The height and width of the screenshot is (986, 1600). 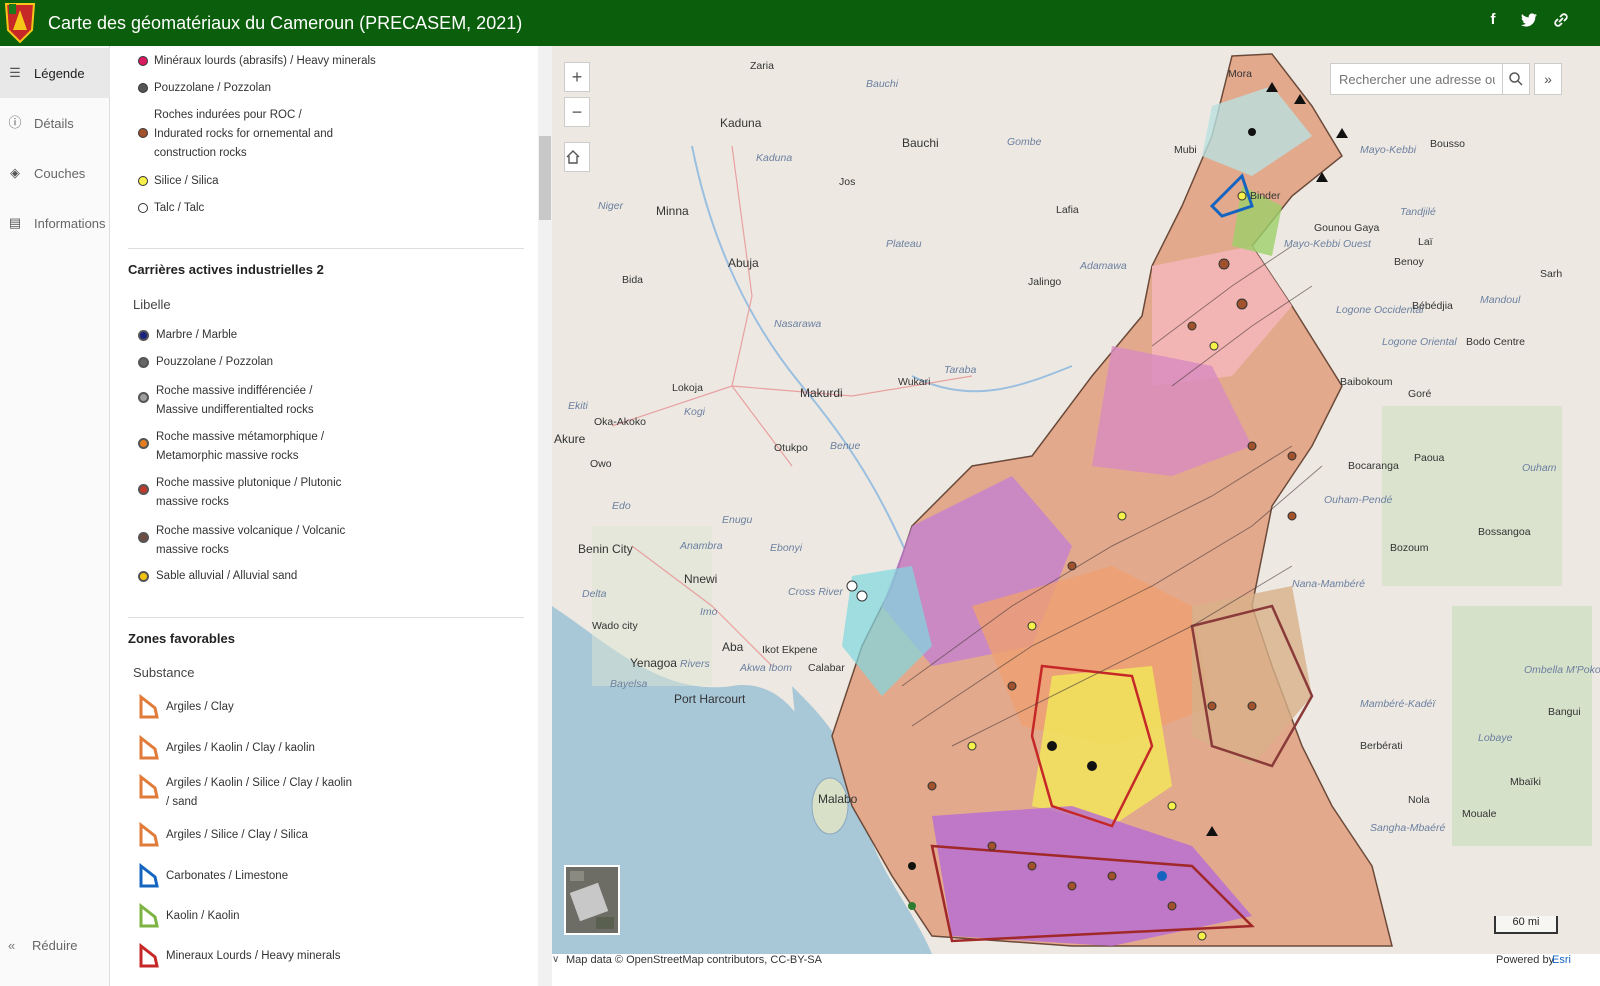 I want to click on map-label: Akure, so click(x=570, y=439).